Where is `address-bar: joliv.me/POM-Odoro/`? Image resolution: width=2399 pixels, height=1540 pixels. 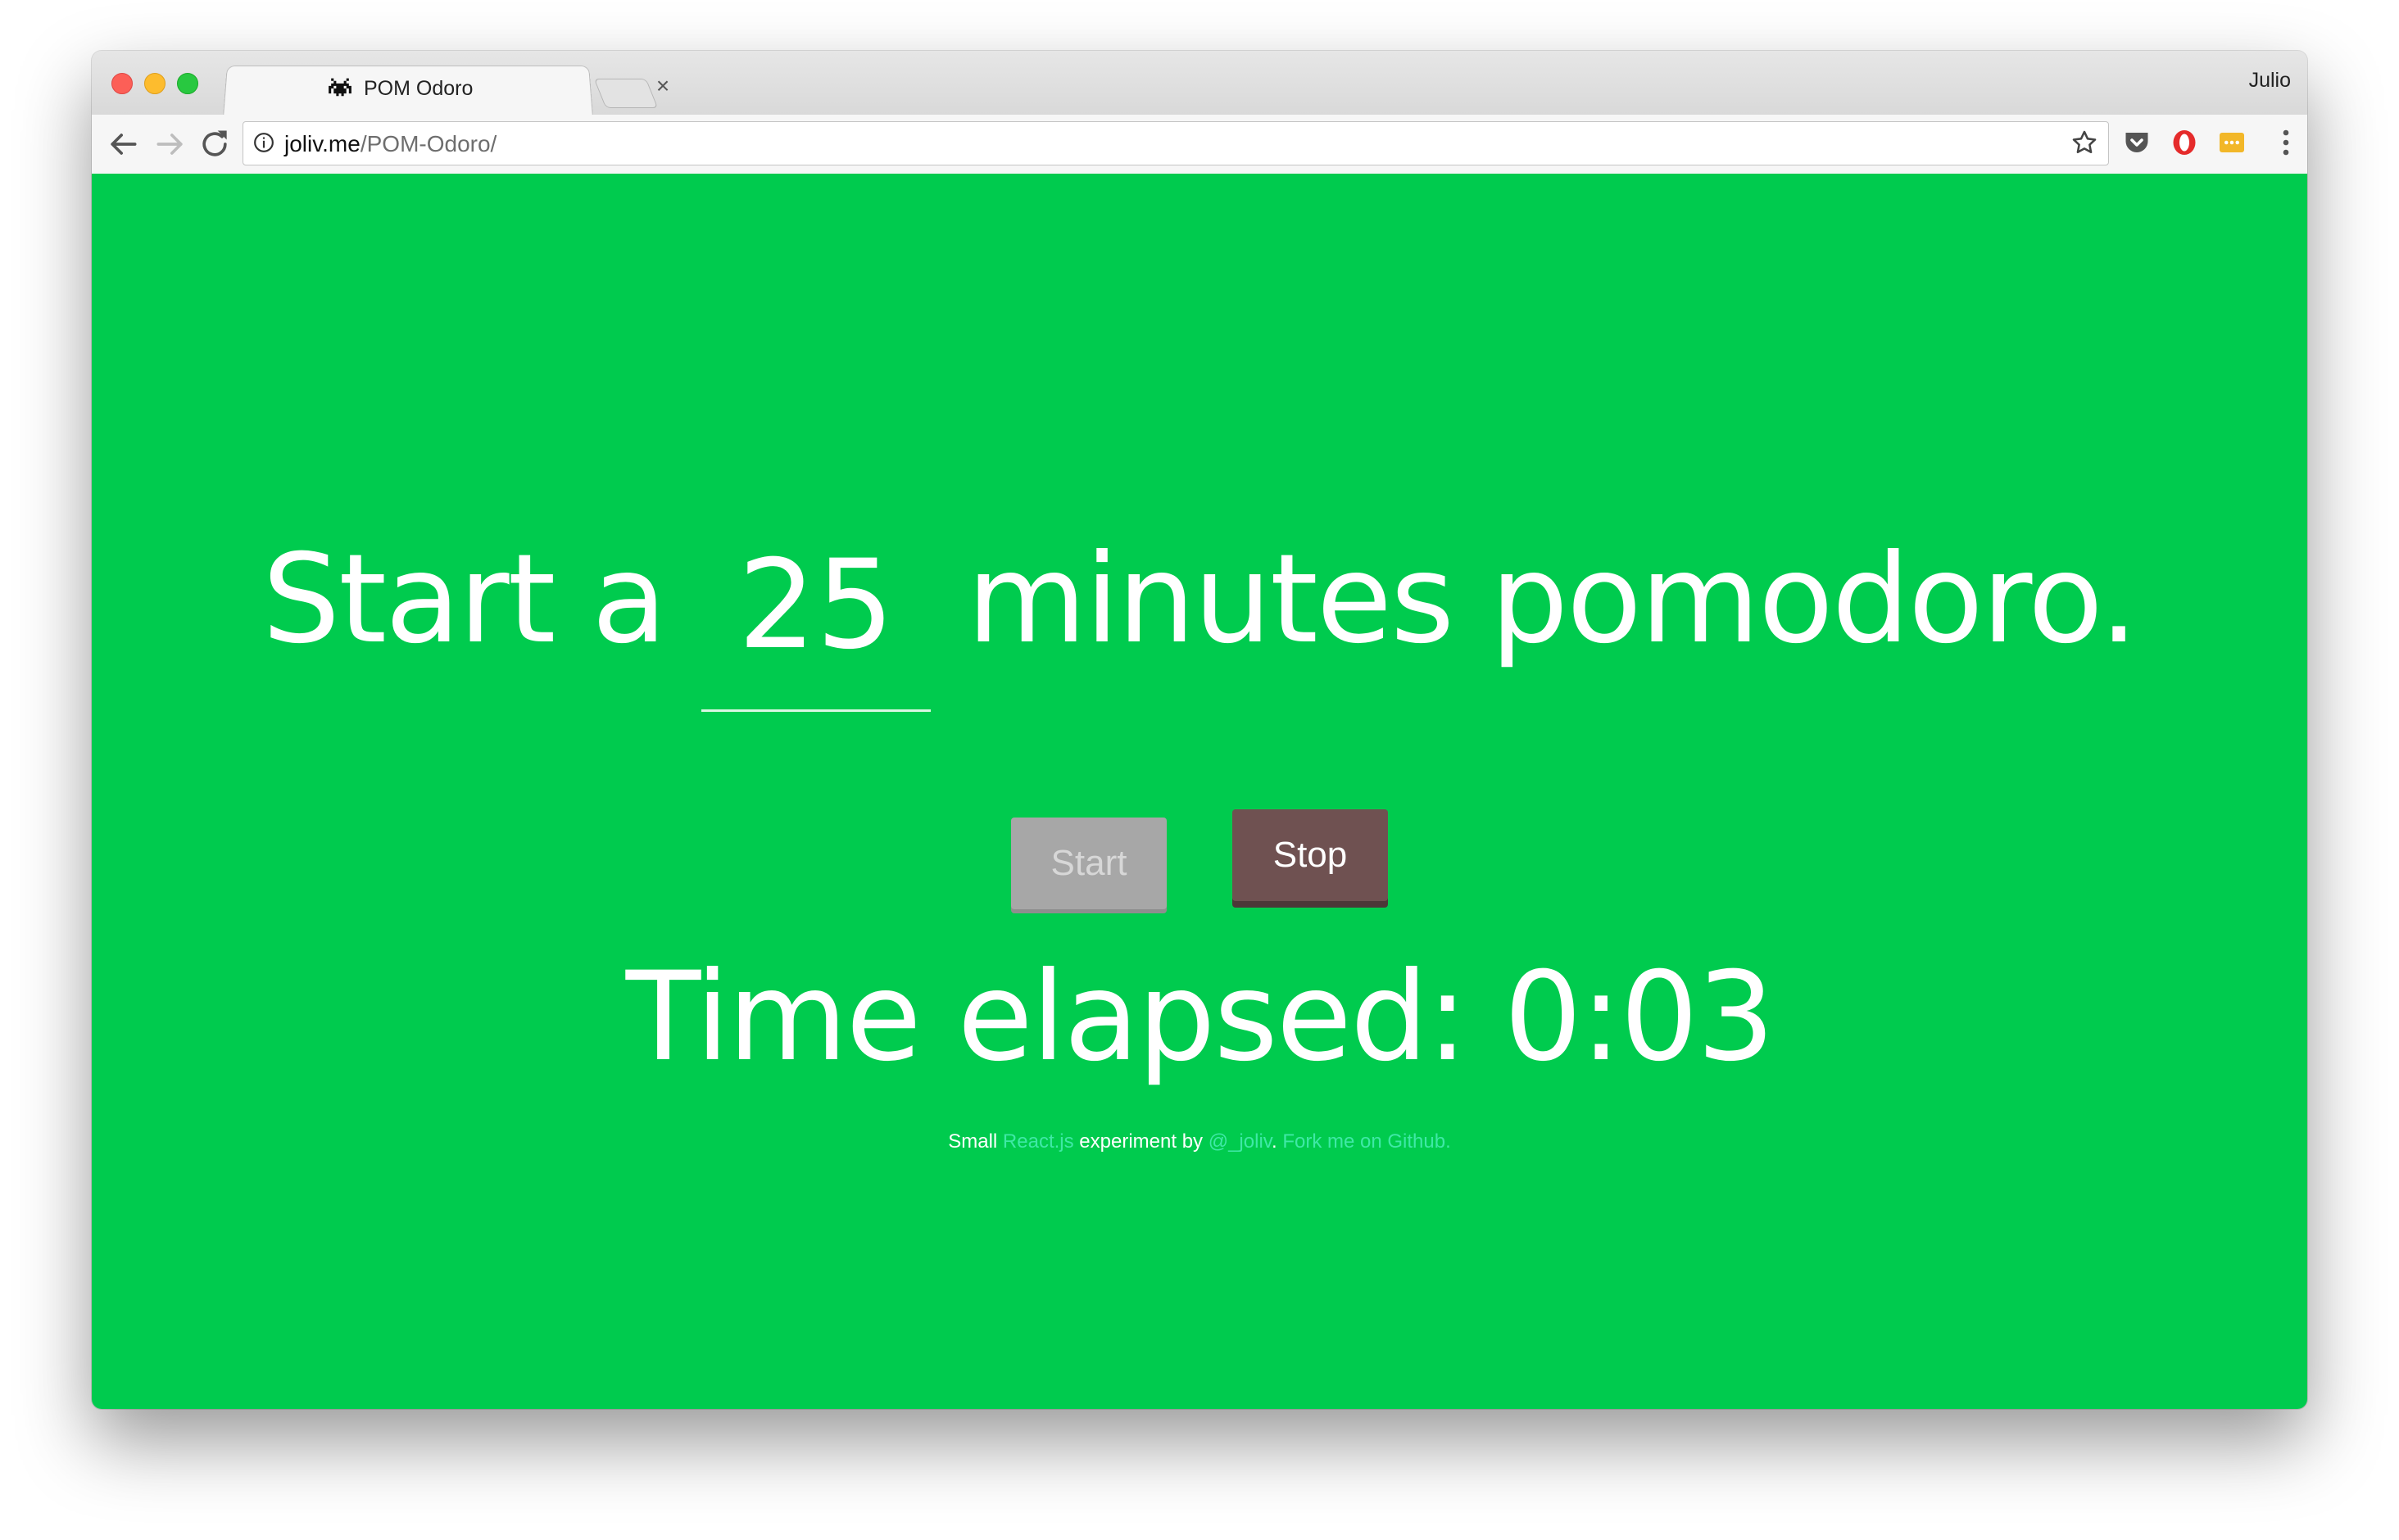 address-bar: joliv.me/POM-Odoro/ is located at coordinates (1176, 143).